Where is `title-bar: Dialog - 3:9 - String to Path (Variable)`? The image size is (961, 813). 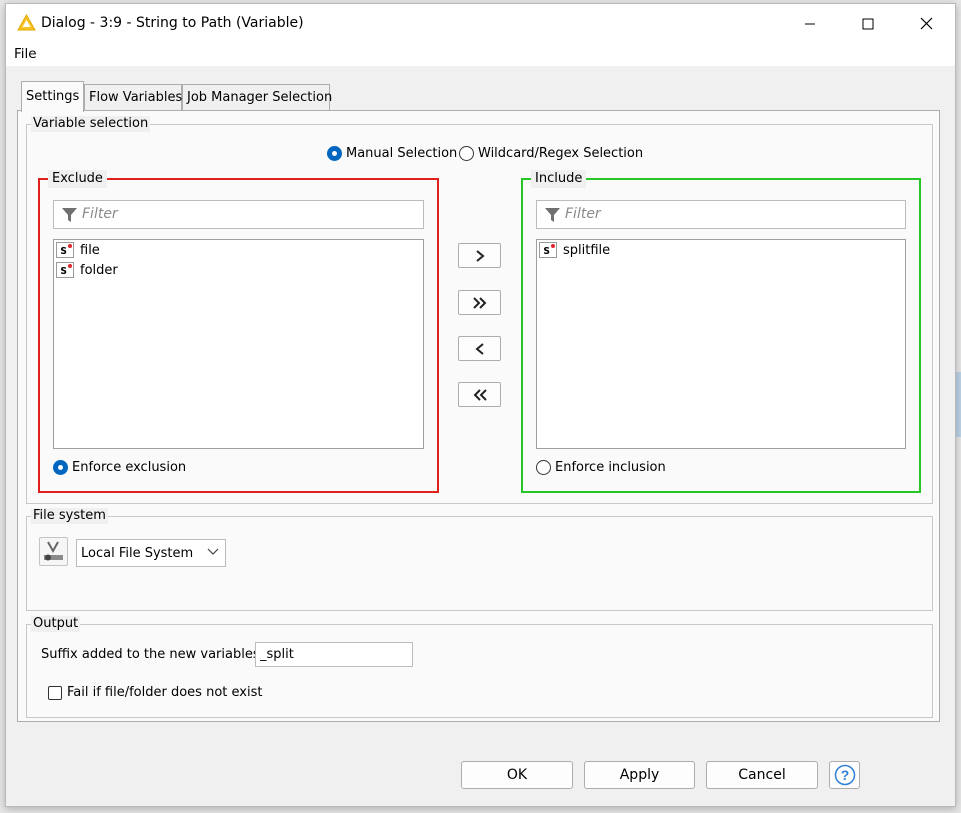
title-bar: Dialog - 3:9 - String to Path (Variable) is located at coordinates (480, 23).